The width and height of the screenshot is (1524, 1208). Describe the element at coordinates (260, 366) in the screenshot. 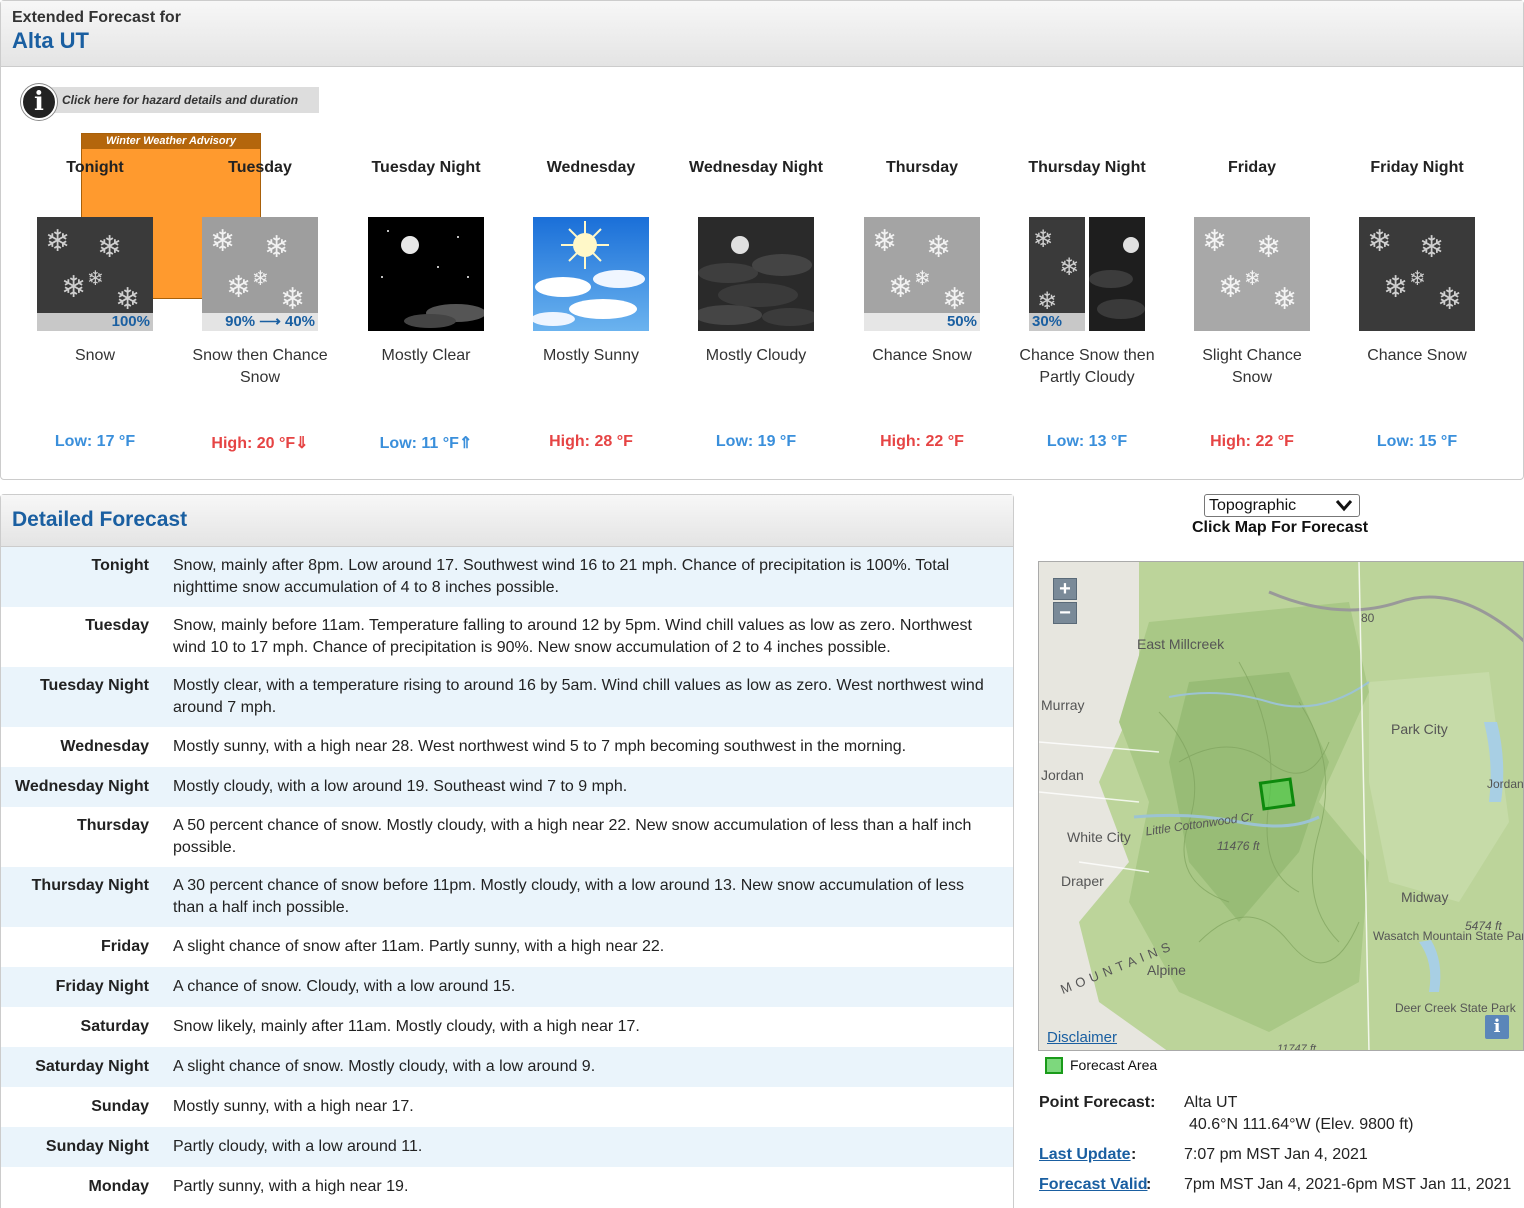

I see `short-forecast: Snow then Chance Snow` at that location.